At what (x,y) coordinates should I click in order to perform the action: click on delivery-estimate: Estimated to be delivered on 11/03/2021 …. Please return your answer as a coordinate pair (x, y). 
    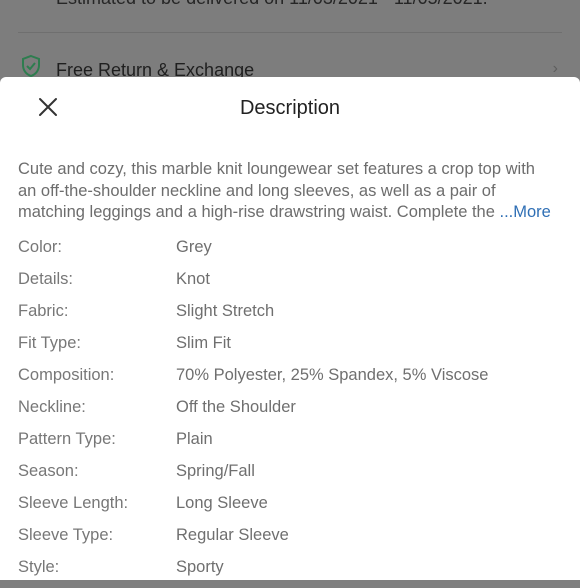
    Looking at the image, I should click on (272, 4).